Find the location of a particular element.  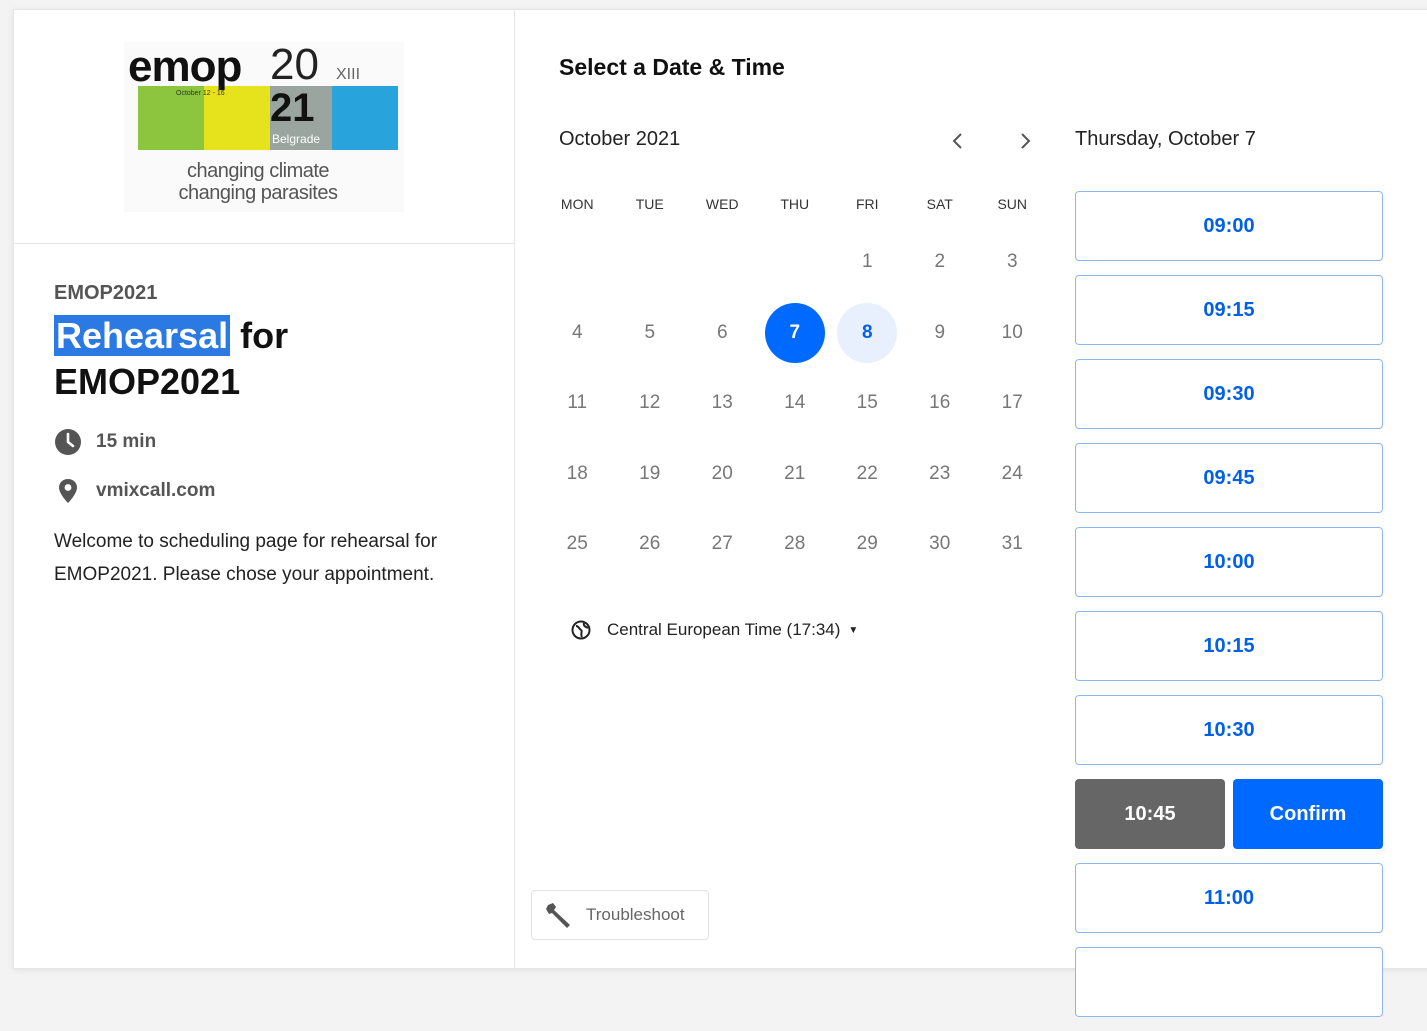

day-number: 11 is located at coordinates (577, 403).